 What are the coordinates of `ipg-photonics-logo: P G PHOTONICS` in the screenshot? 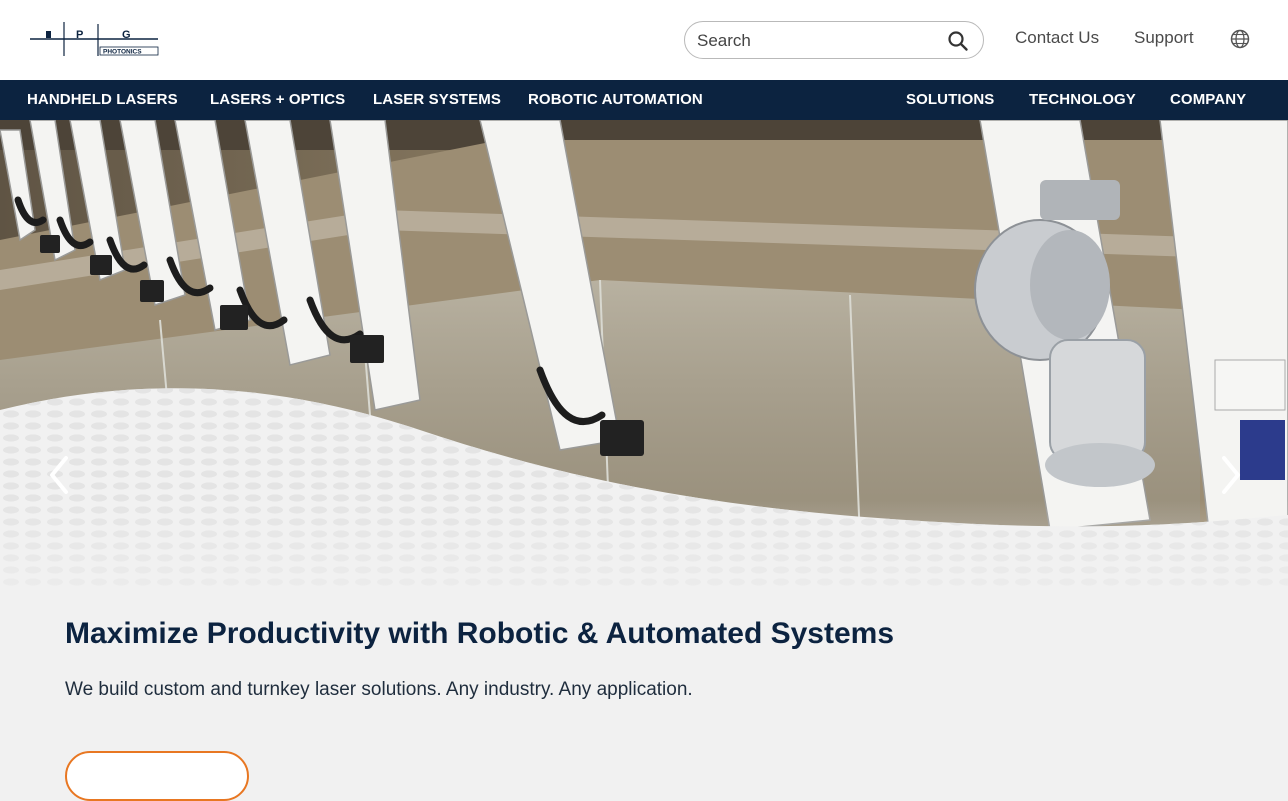 It's located at (95, 40).